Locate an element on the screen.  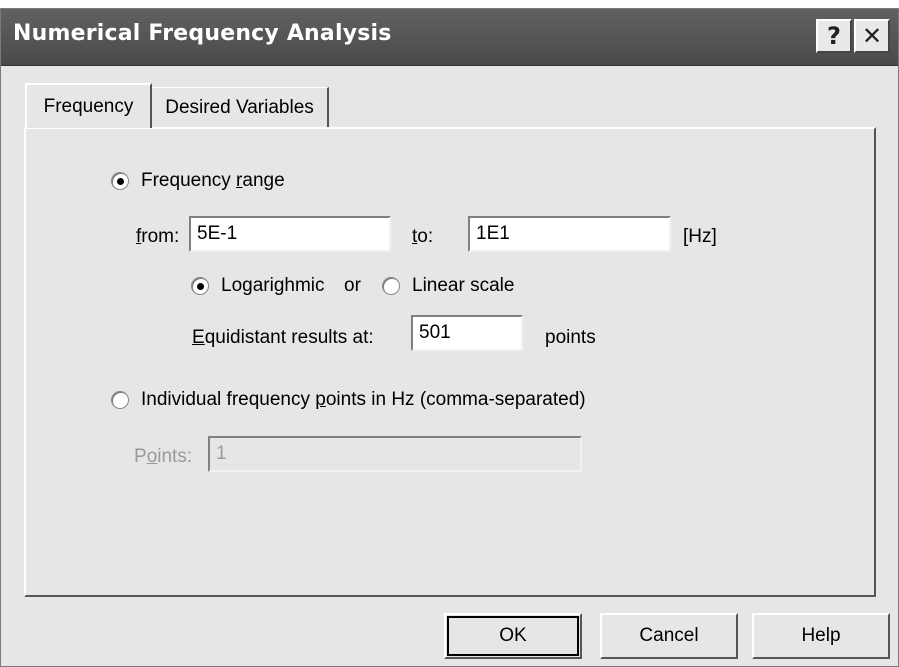
tab-desired-variables: Desired Variables is located at coordinates (240, 107).